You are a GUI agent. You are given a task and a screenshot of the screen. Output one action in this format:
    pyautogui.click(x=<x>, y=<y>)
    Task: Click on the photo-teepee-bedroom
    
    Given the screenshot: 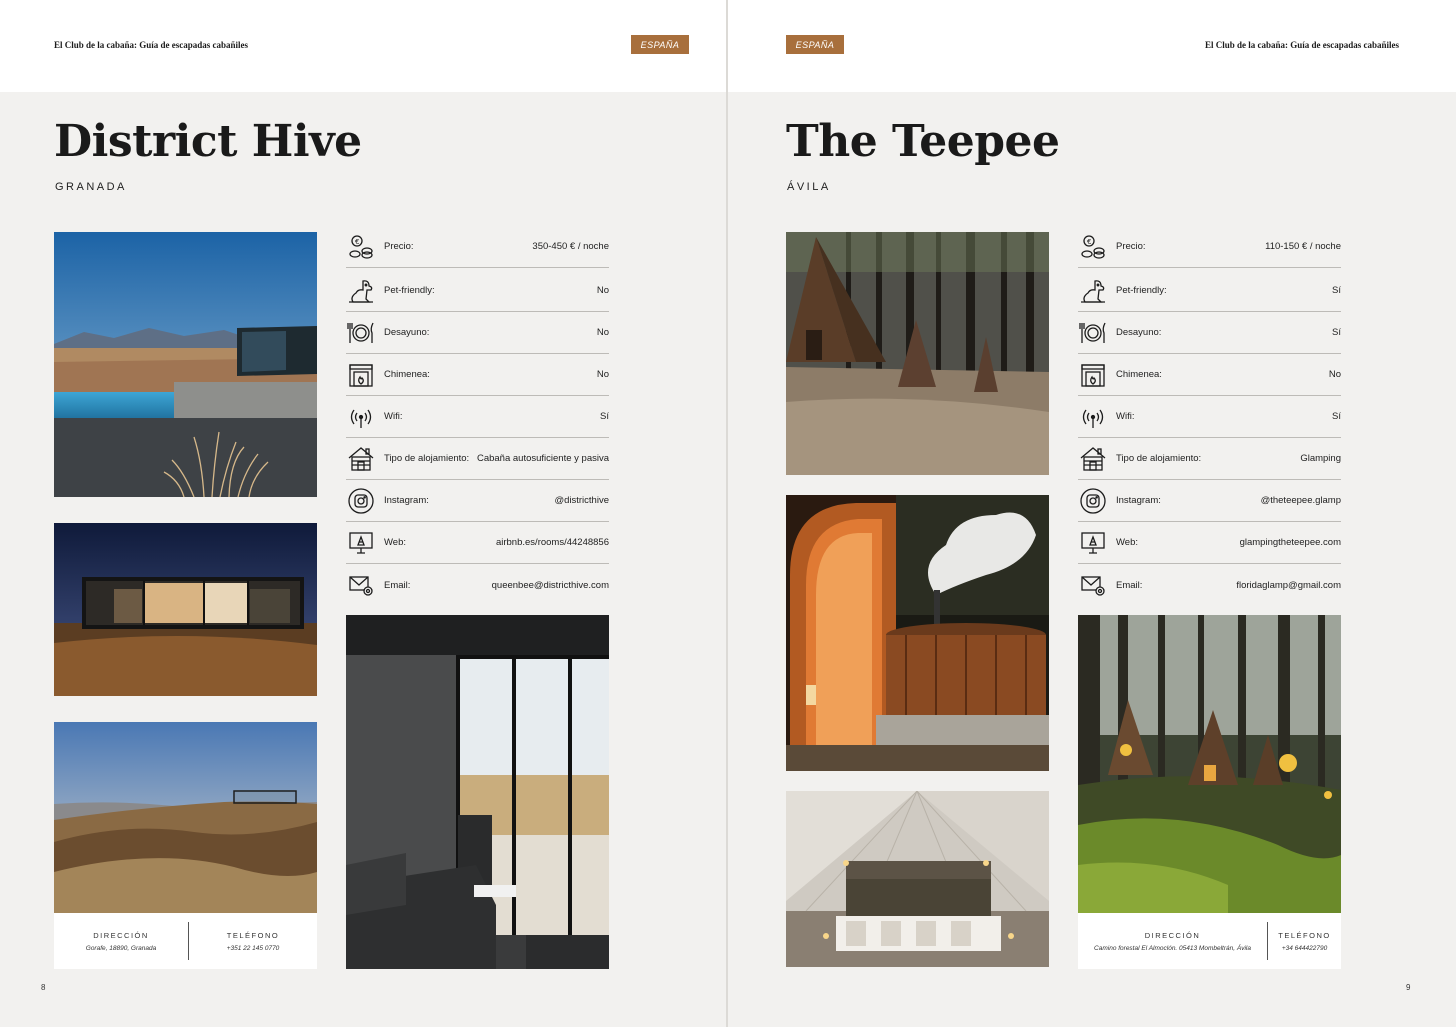 What is the action you would take?
    pyautogui.click(x=917, y=879)
    